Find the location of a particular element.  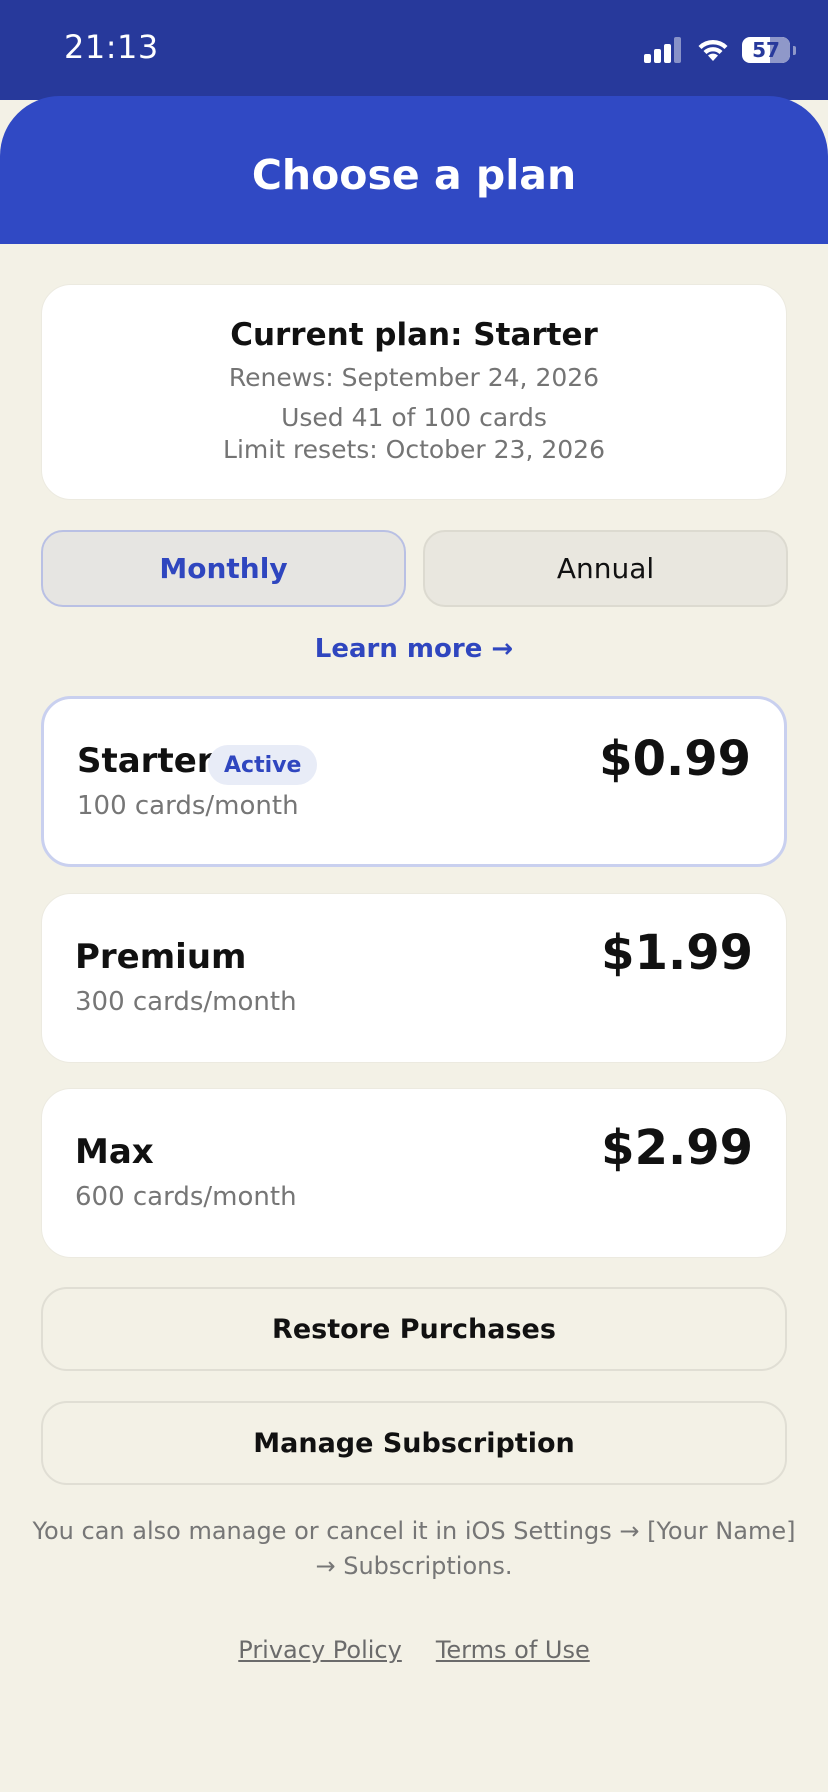

status-icons: 57 is located at coordinates (720, 50).